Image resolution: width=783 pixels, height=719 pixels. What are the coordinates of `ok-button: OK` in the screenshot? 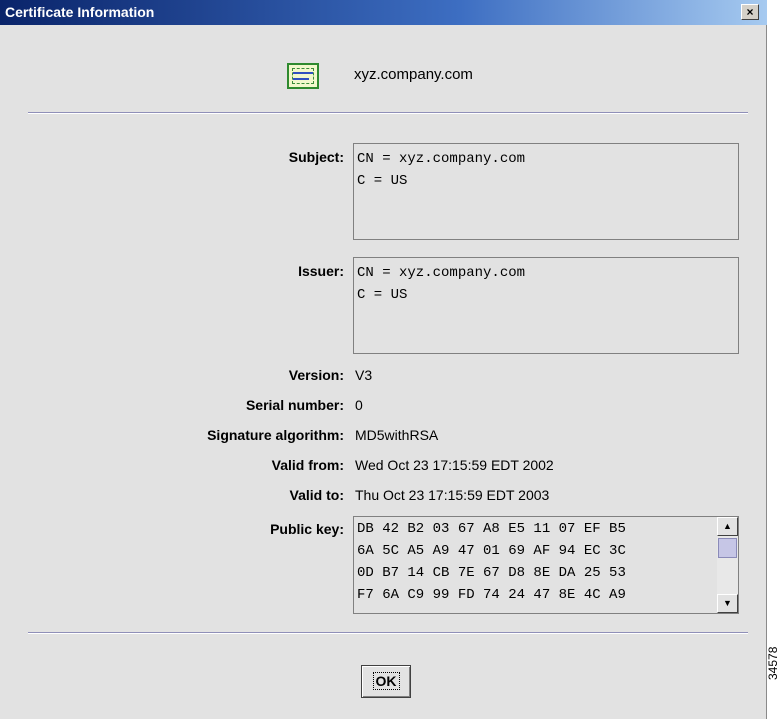 It's located at (386, 681).